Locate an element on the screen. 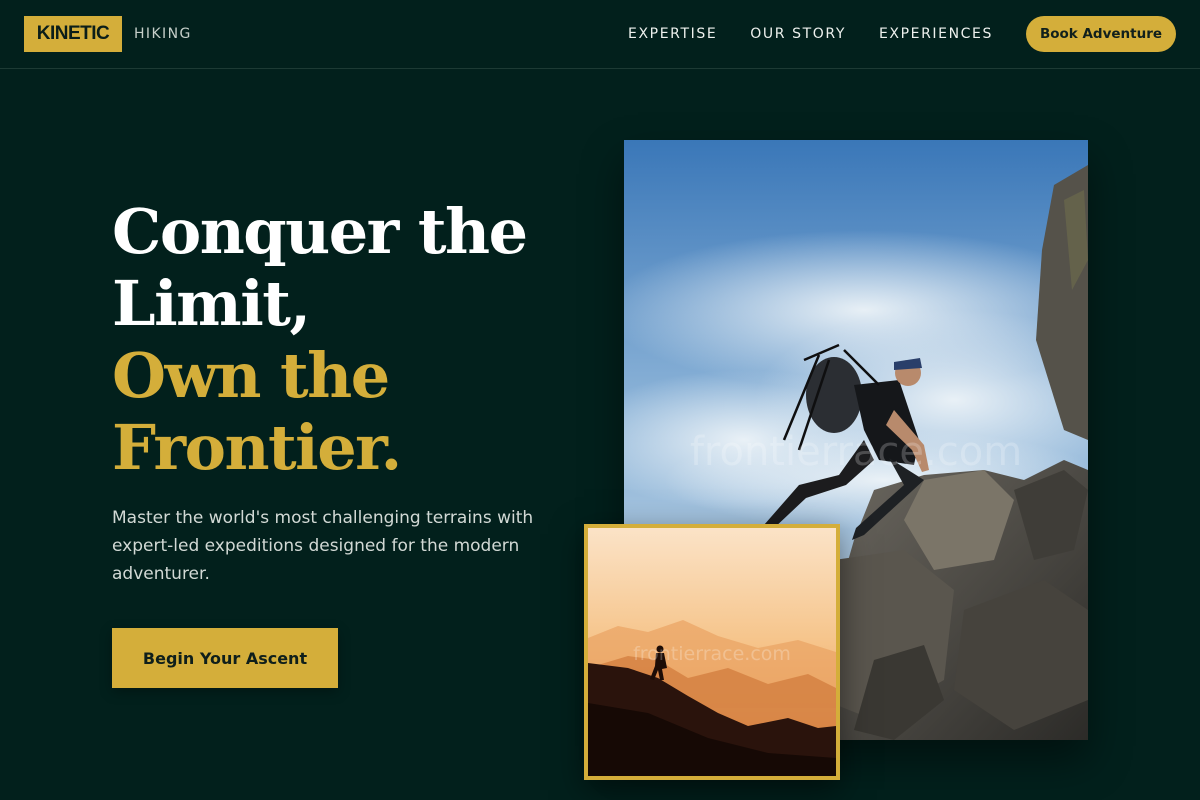  brand-logo: KINETIC HIKING is located at coordinates (108, 34).